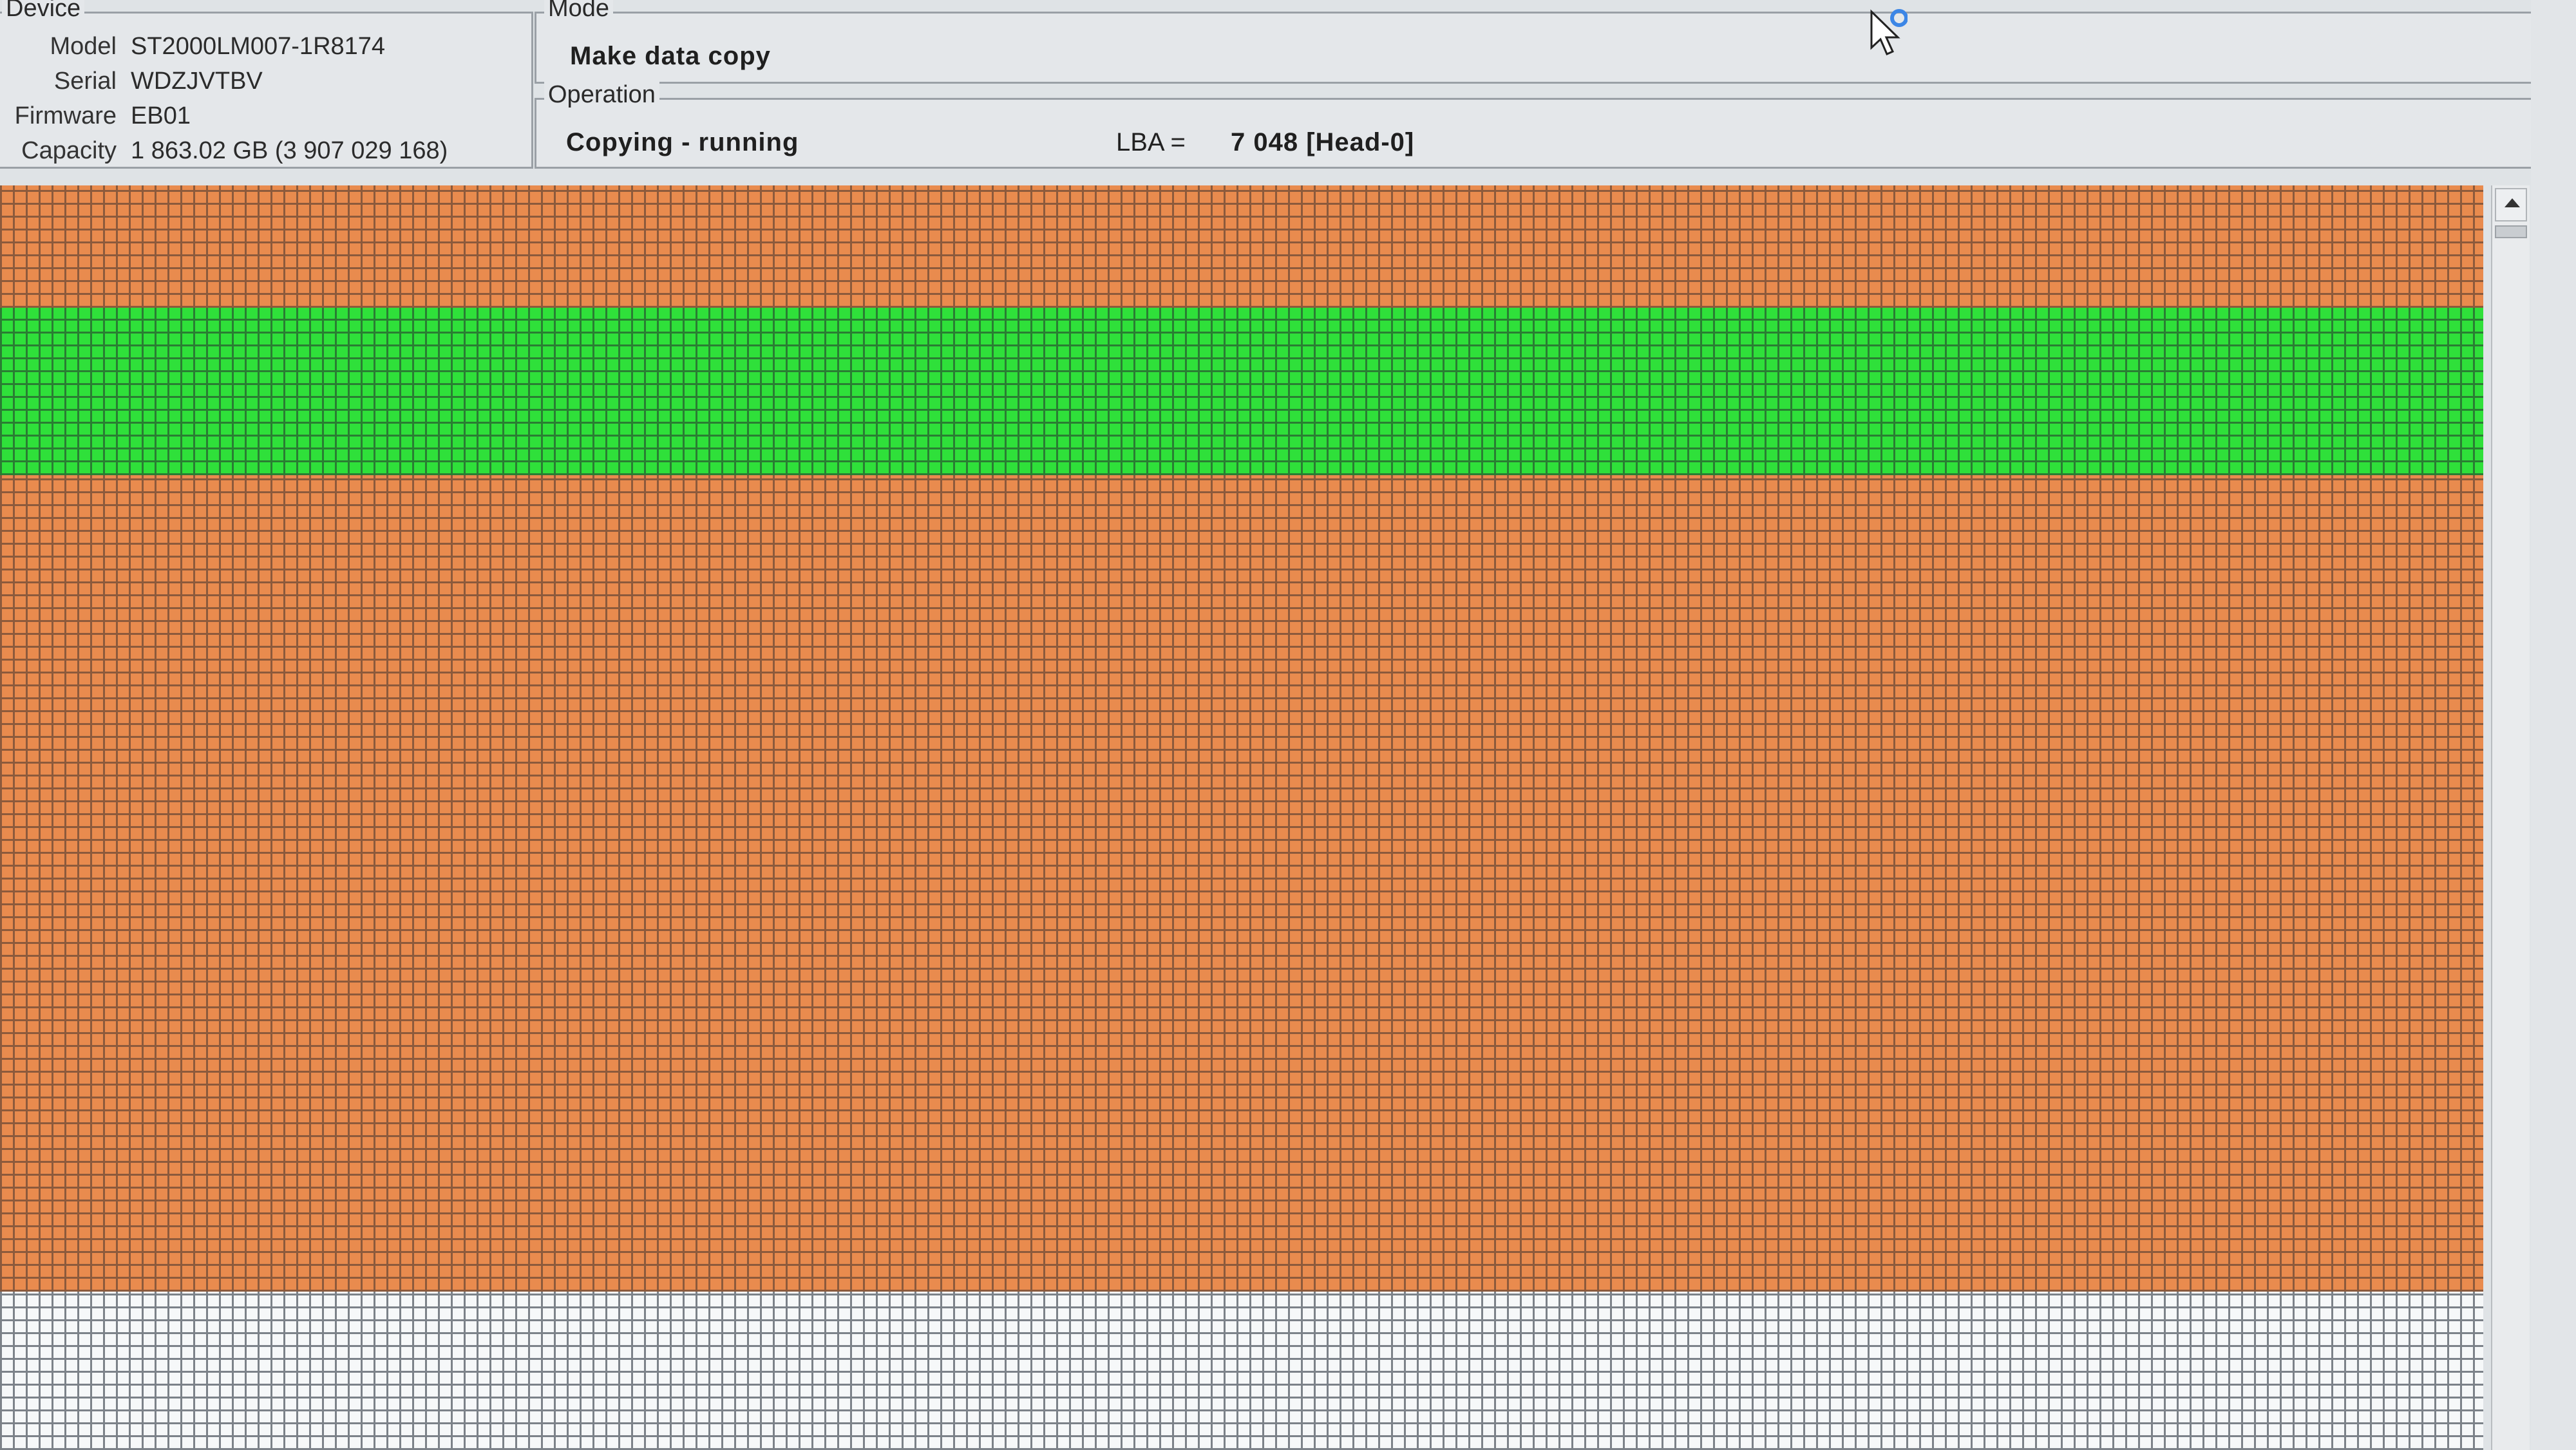  I want to click on capacity-value: 1 863.02 GB (3 907 029 168), so click(289, 150).